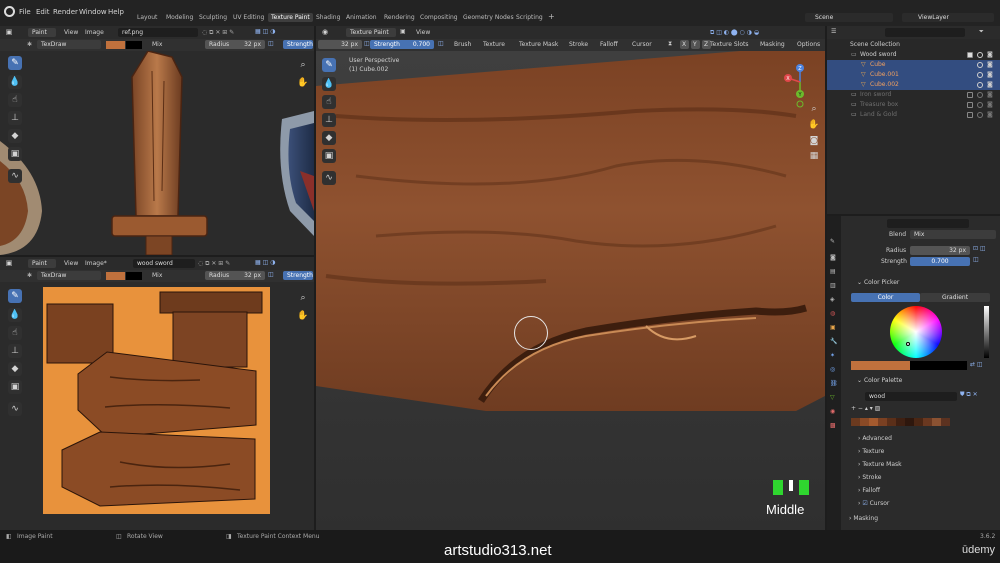 Image resolution: width=1000 pixels, height=563 pixels. What do you see at coordinates (913, 45) in the screenshot?
I see `outliner-row: Scene Collection` at bounding box center [913, 45].